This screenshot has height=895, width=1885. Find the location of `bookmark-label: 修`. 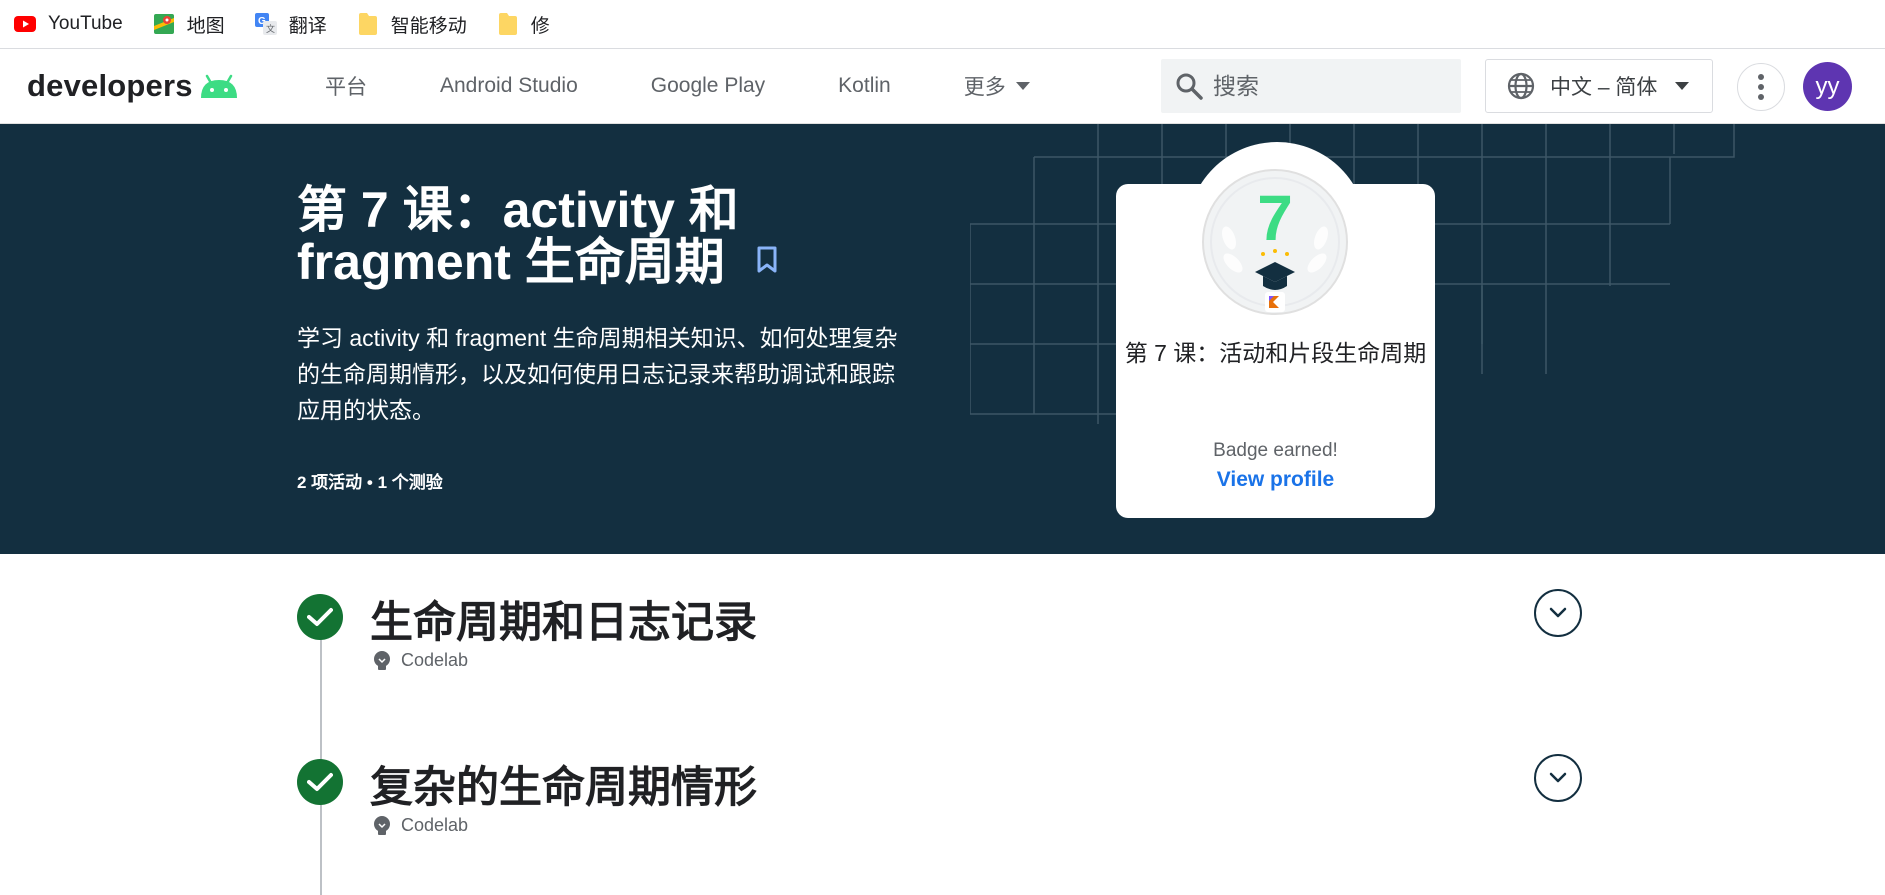

bookmark-label: 修 is located at coordinates (540, 26).